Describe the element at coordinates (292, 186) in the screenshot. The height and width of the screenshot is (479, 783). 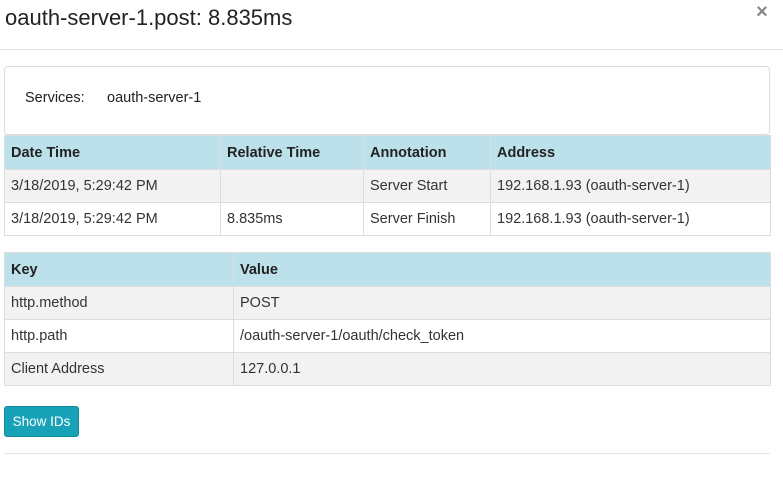
I see `cell-relative-time` at that location.